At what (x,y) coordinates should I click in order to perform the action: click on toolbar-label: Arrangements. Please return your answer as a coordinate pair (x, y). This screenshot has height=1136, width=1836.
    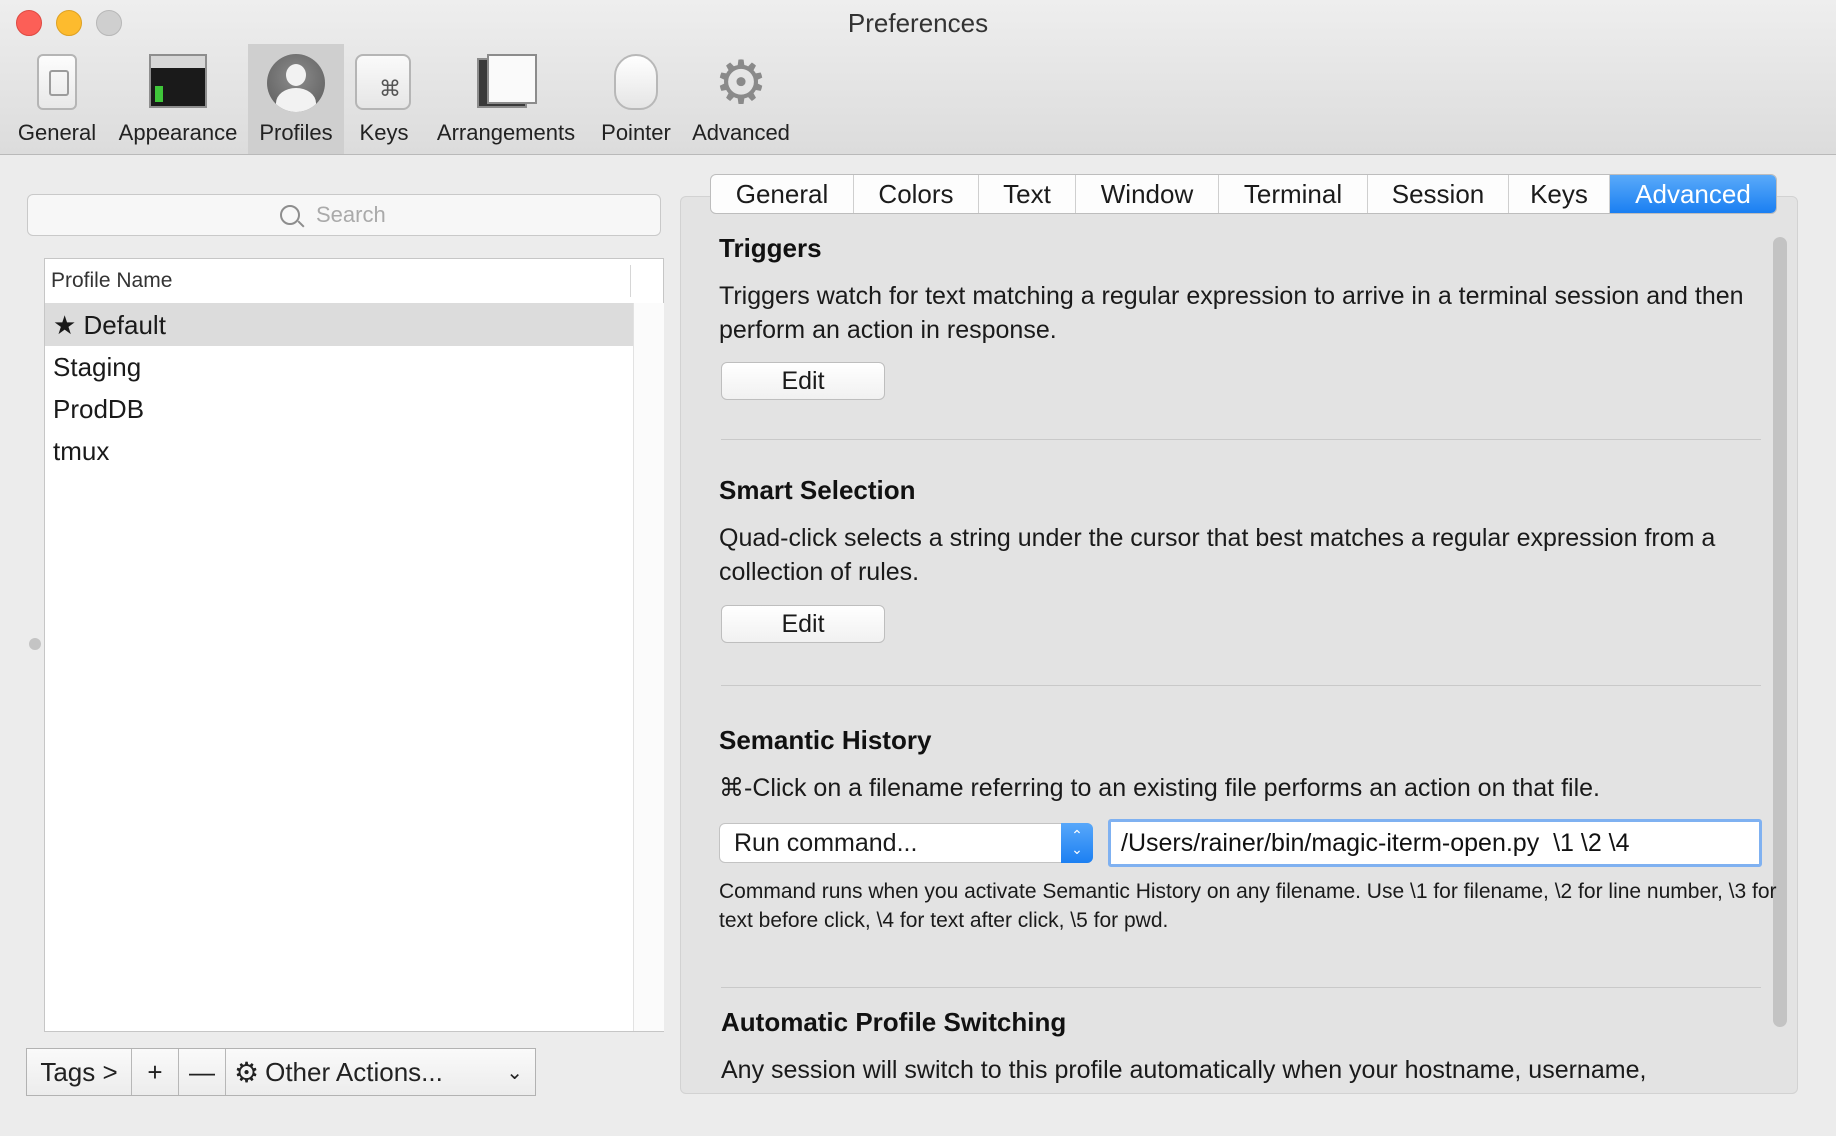
    Looking at the image, I should click on (506, 132).